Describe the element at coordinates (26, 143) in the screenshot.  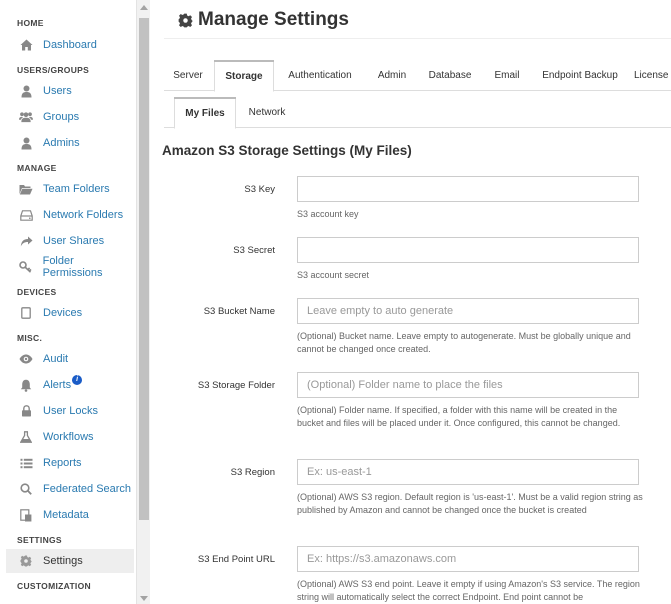
I see `admin-user-icon` at that location.